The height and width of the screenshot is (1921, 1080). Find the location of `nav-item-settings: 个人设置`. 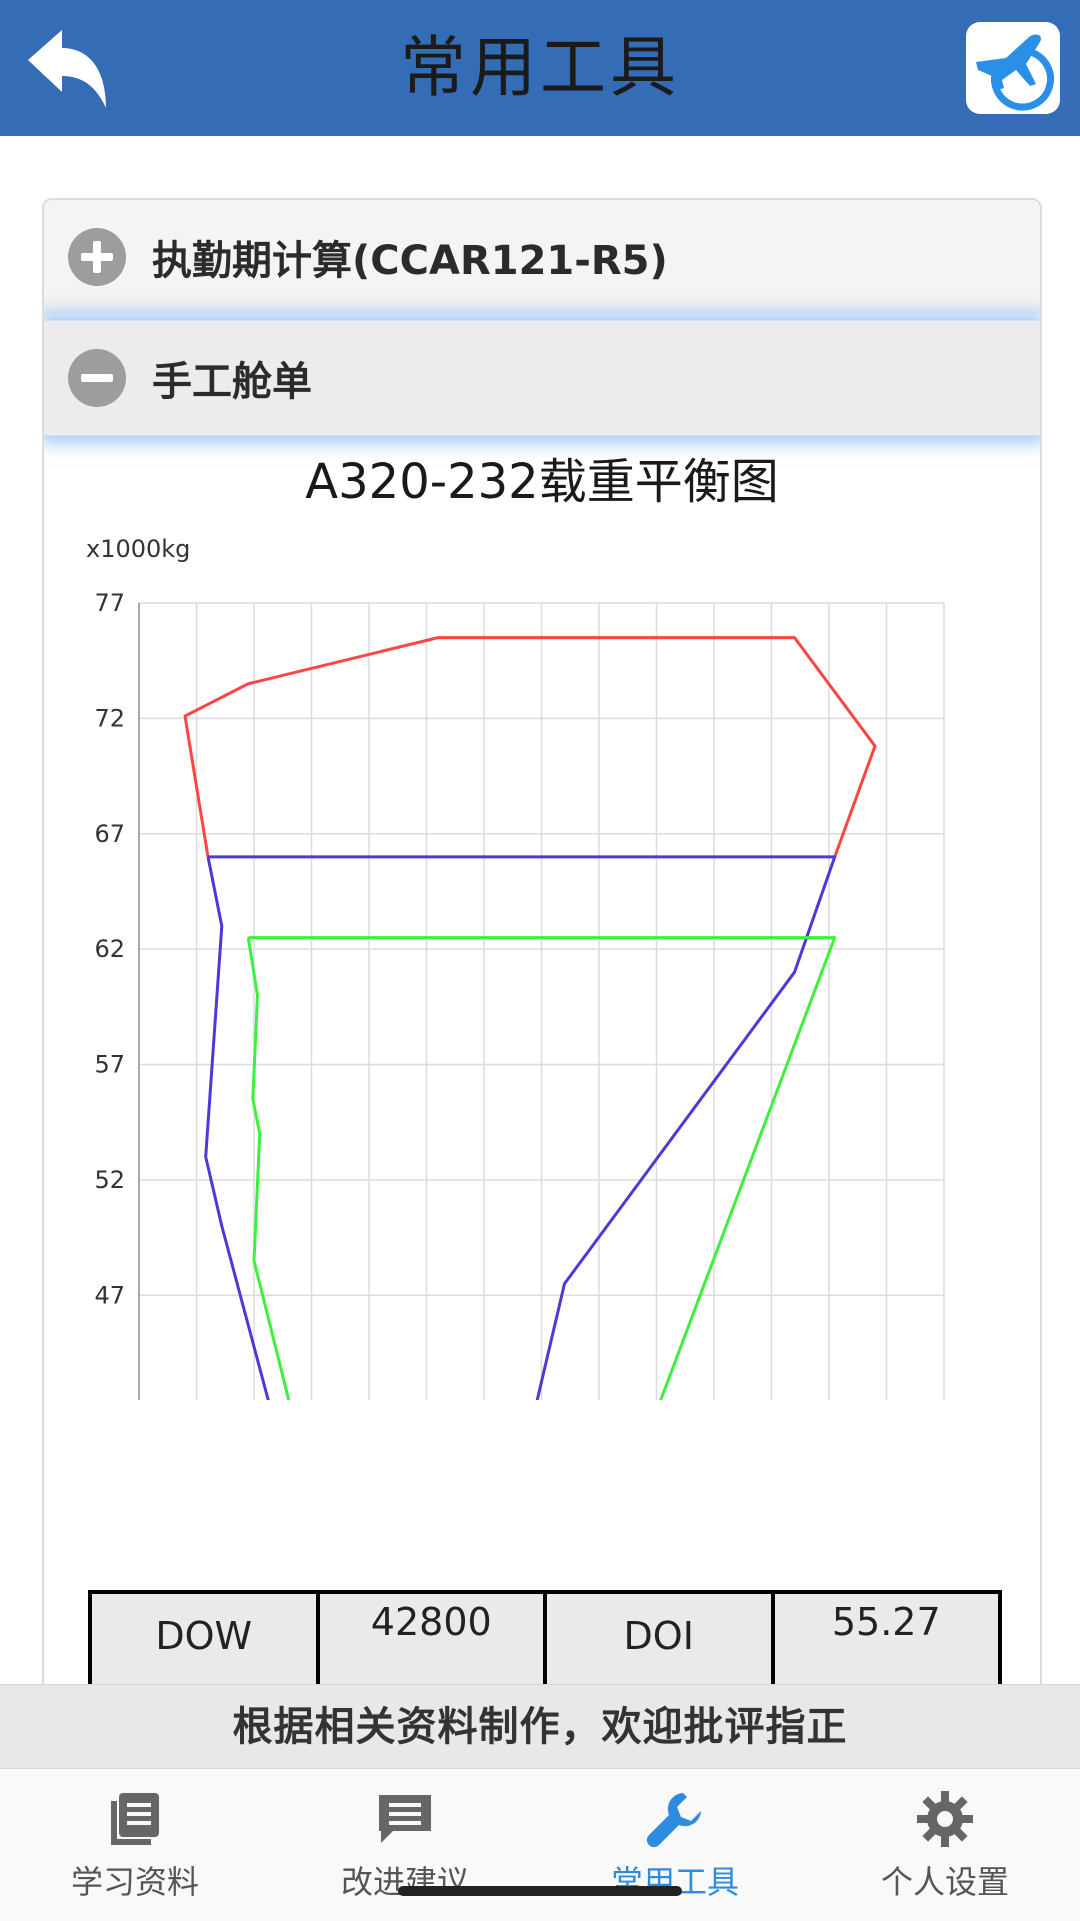

nav-item-settings: 个人设置 is located at coordinates (945, 1845).